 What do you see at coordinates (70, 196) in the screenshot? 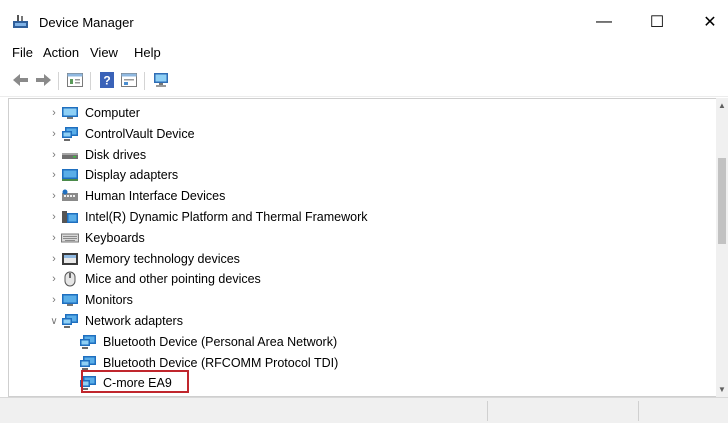
I see `hid-icon` at bounding box center [70, 196].